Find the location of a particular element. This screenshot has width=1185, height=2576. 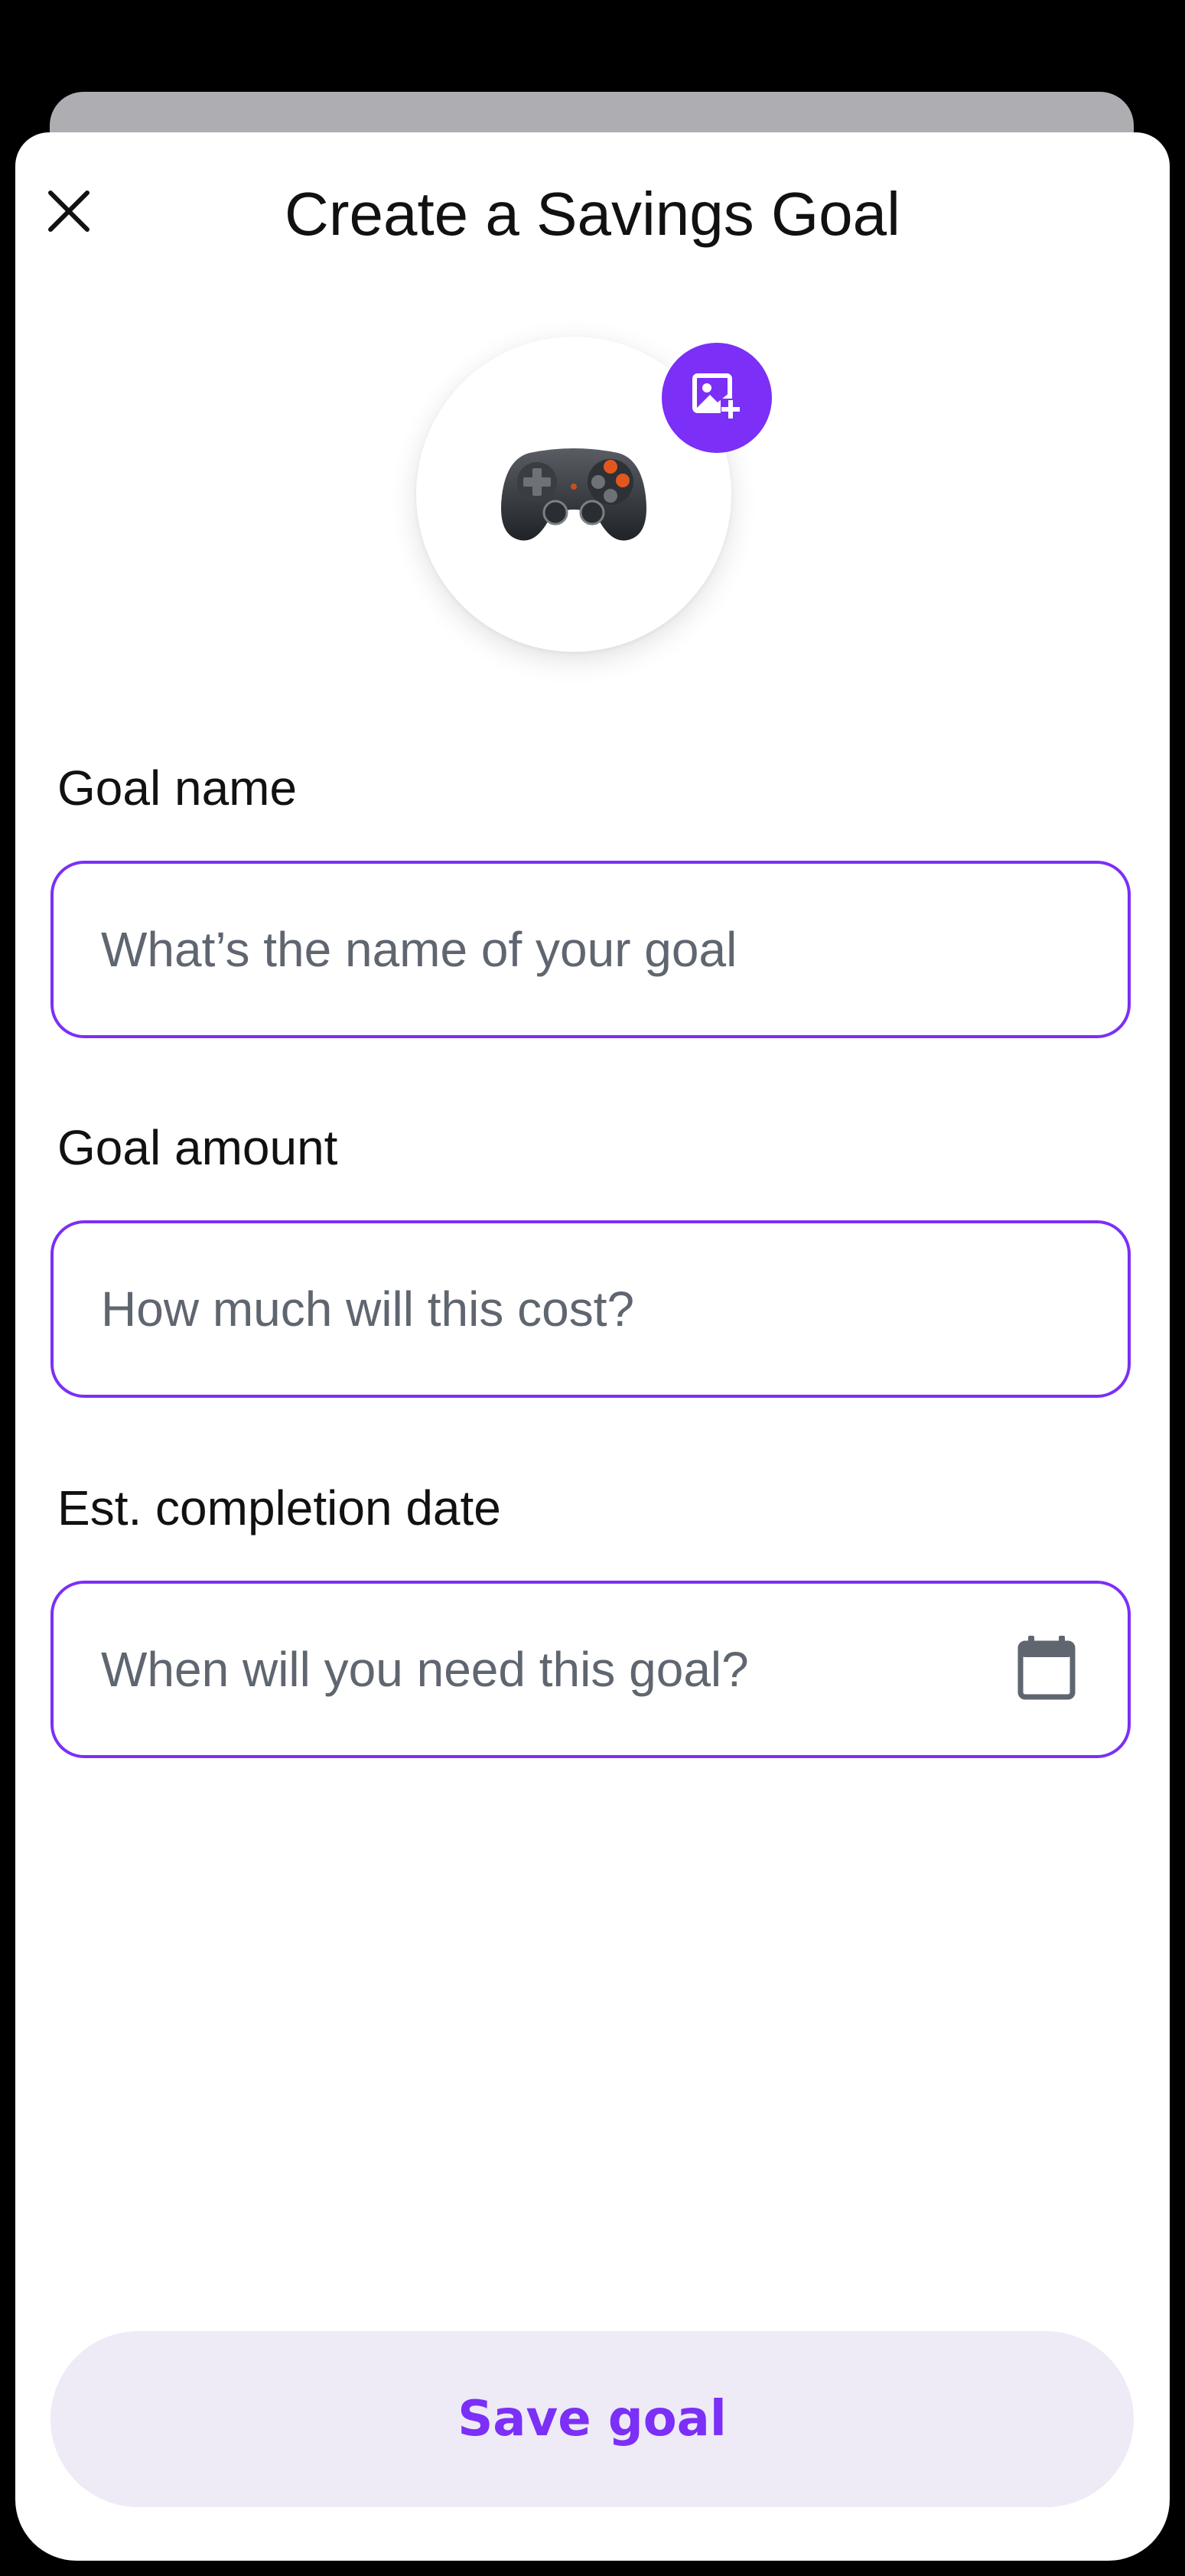

goal-name-field is located at coordinates (590, 950).